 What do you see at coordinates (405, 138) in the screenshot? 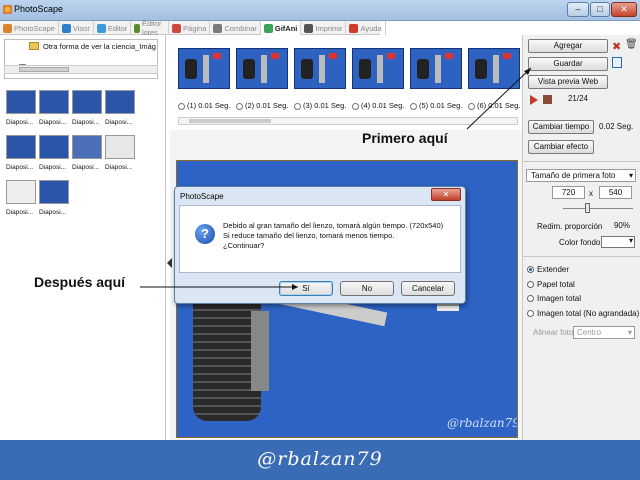
I see `annotation-first: Primero aquí` at bounding box center [405, 138].